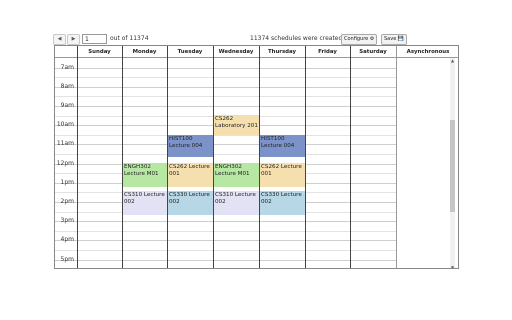 This screenshot has height=320, width=512. What do you see at coordinates (67, 182) in the screenshot?
I see `hour-label: 1pm` at bounding box center [67, 182].